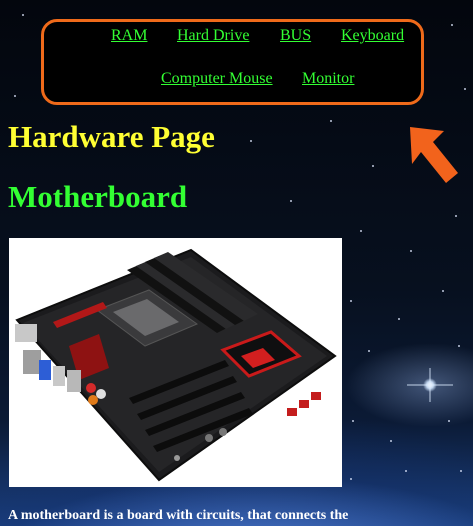  I want to click on nav-link-keyboard: Keyboard, so click(372, 36).